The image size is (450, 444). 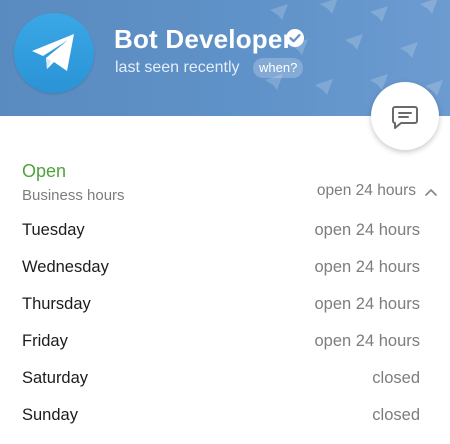 What do you see at coordinates (73, 195) in the screenshot?
I see `business-hours-label: Business hours` at bounding box center [73, 195].